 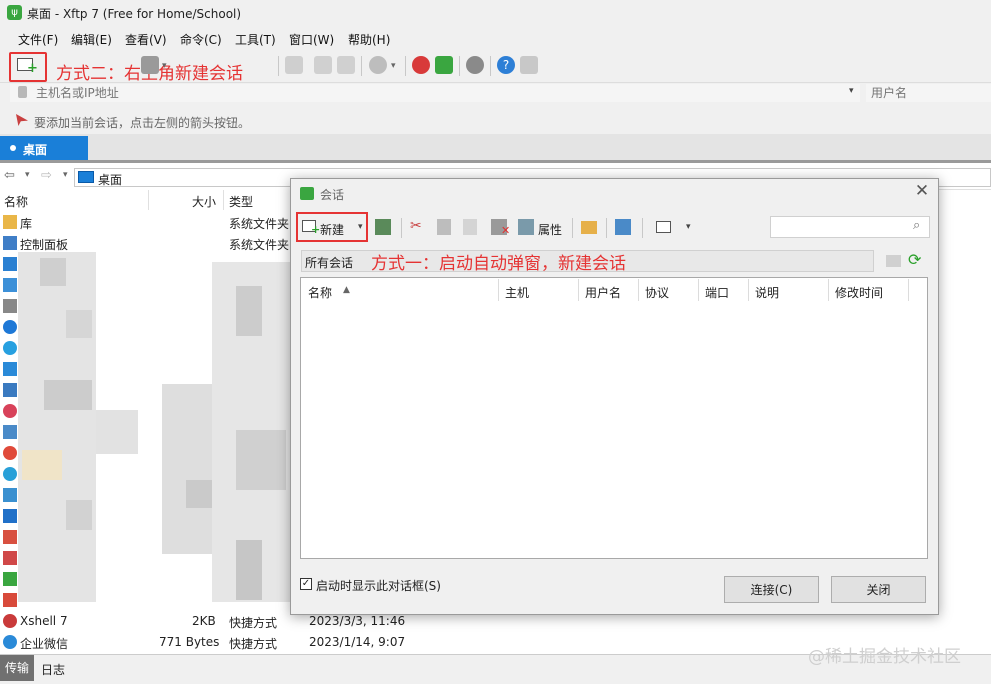 I want to click on file-type: 系统文件夹, so click(x=259, y=245).